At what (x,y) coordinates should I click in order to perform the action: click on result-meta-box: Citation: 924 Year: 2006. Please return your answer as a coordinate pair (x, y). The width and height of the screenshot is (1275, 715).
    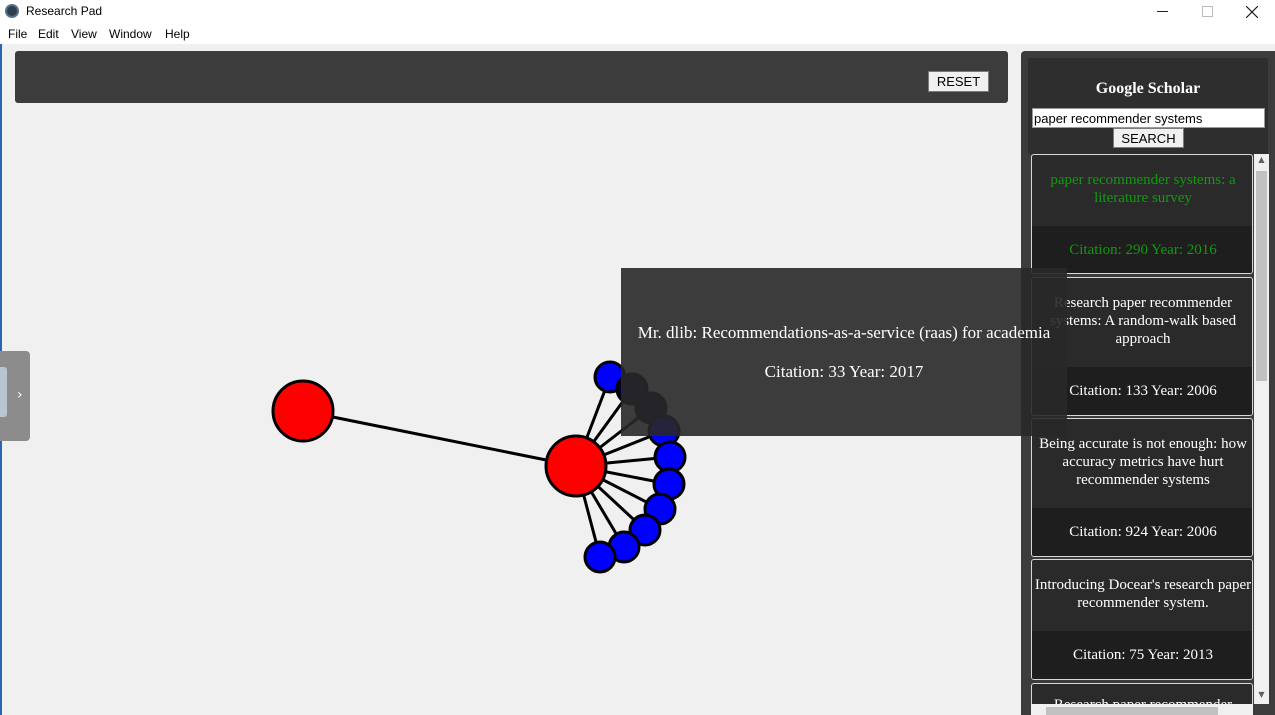
    Looking at the image, I should click on (1142, 532).